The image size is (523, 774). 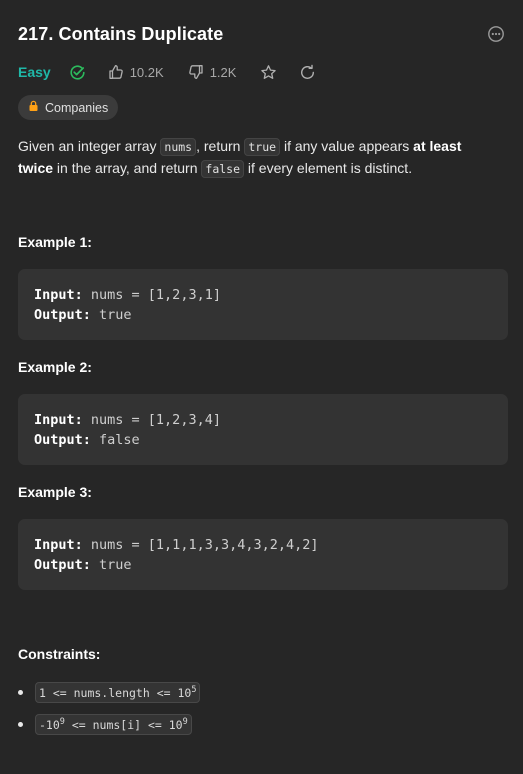 What do you see at coordinates (146, 72) in the screenshot?
I see `likes-count: 10.2K` at bounding box center [146, 72].